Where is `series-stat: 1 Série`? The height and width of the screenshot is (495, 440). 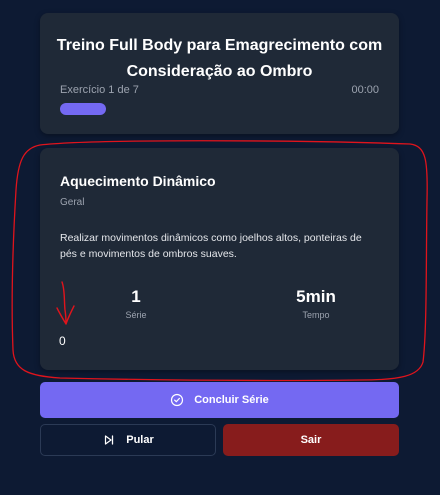 series-stat: 1 Série is located at coordinates (136, 303).